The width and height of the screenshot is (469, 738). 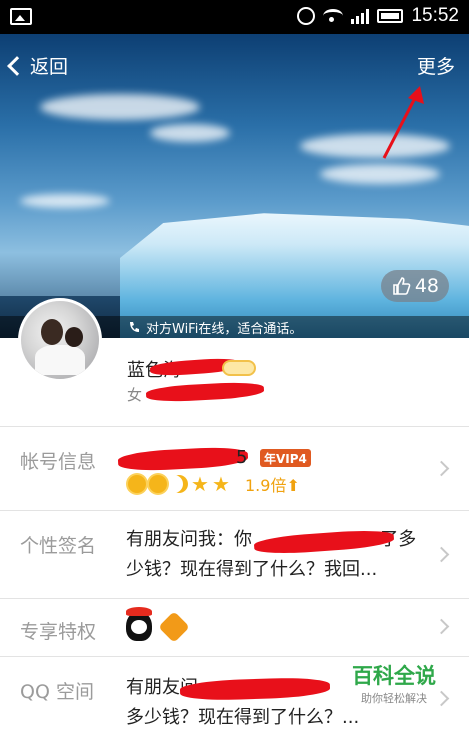 What do you see at coordinates (333, 16) in the screenshot?
I see `wifi-icon` at bounding box center [333, 16].